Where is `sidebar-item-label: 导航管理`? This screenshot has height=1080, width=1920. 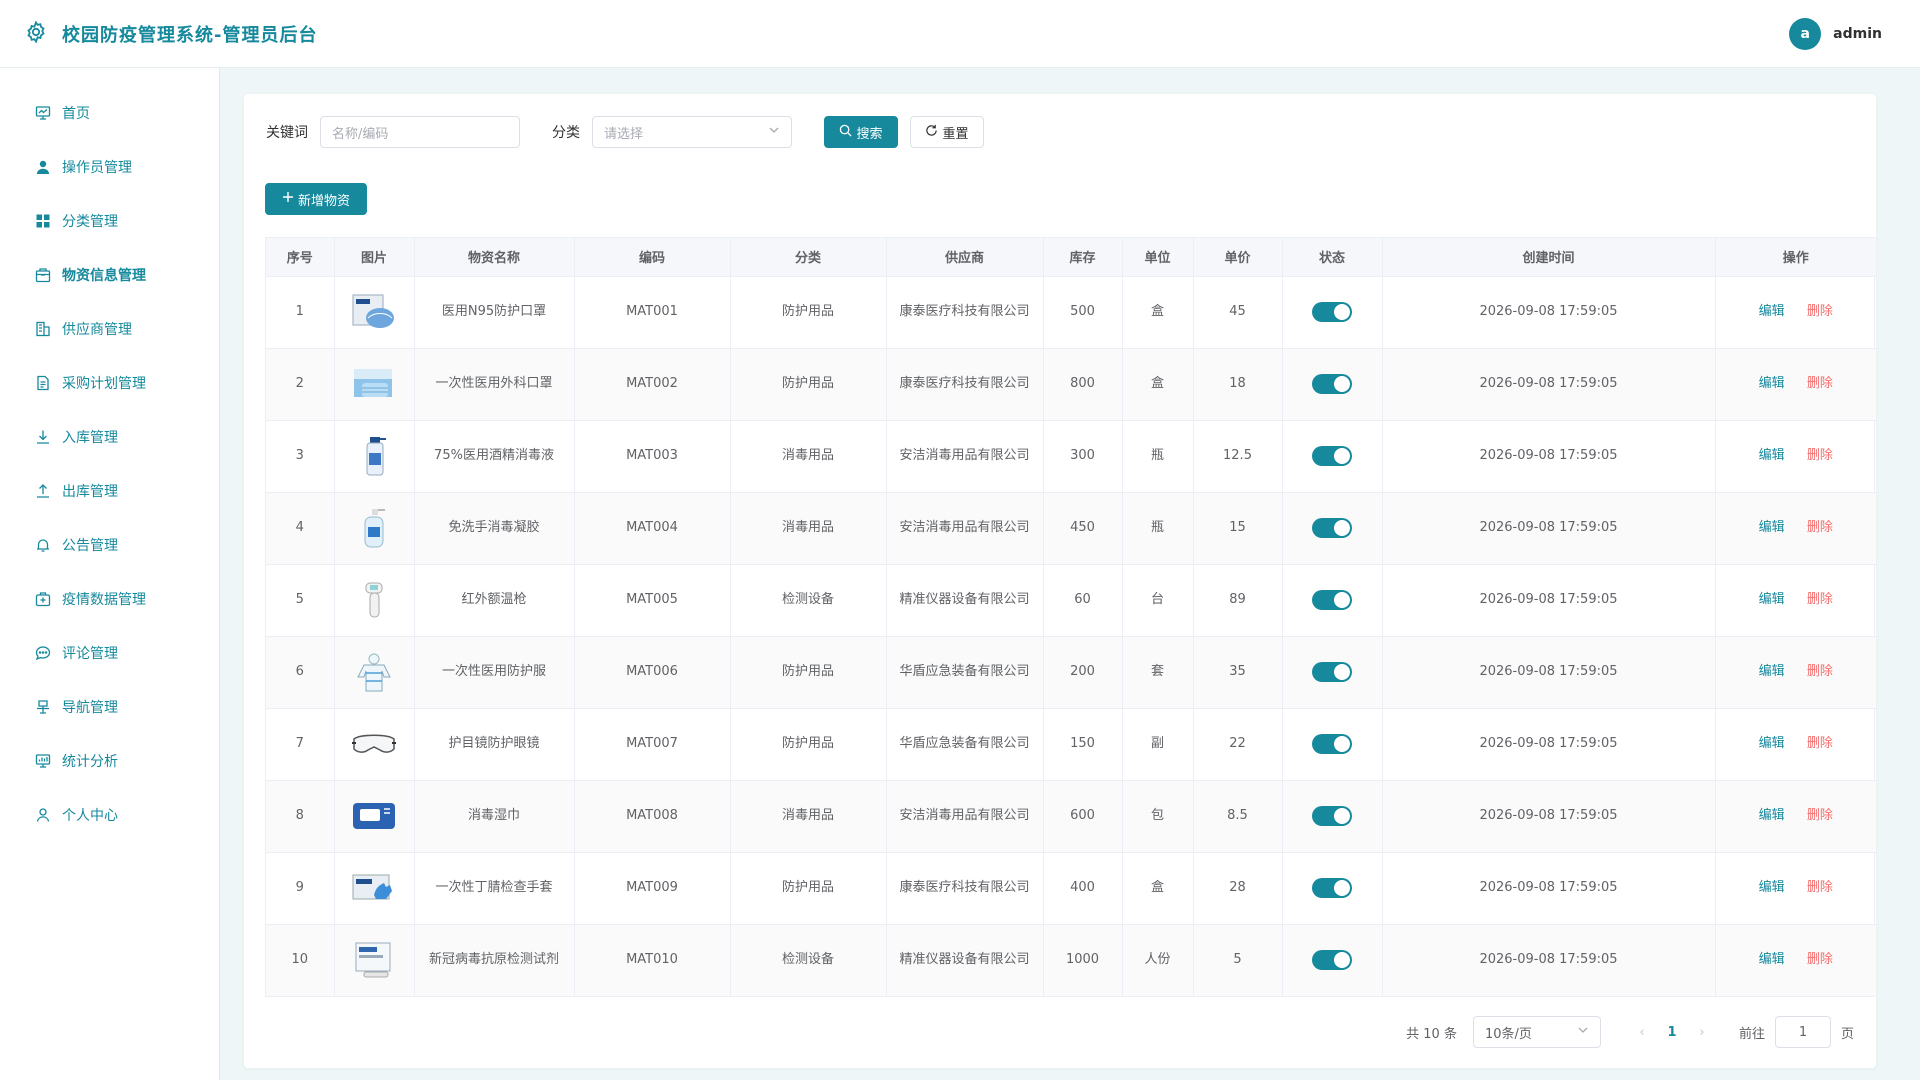 sidebar-item-label: 导航管理 is located at coordinates (90, 708).